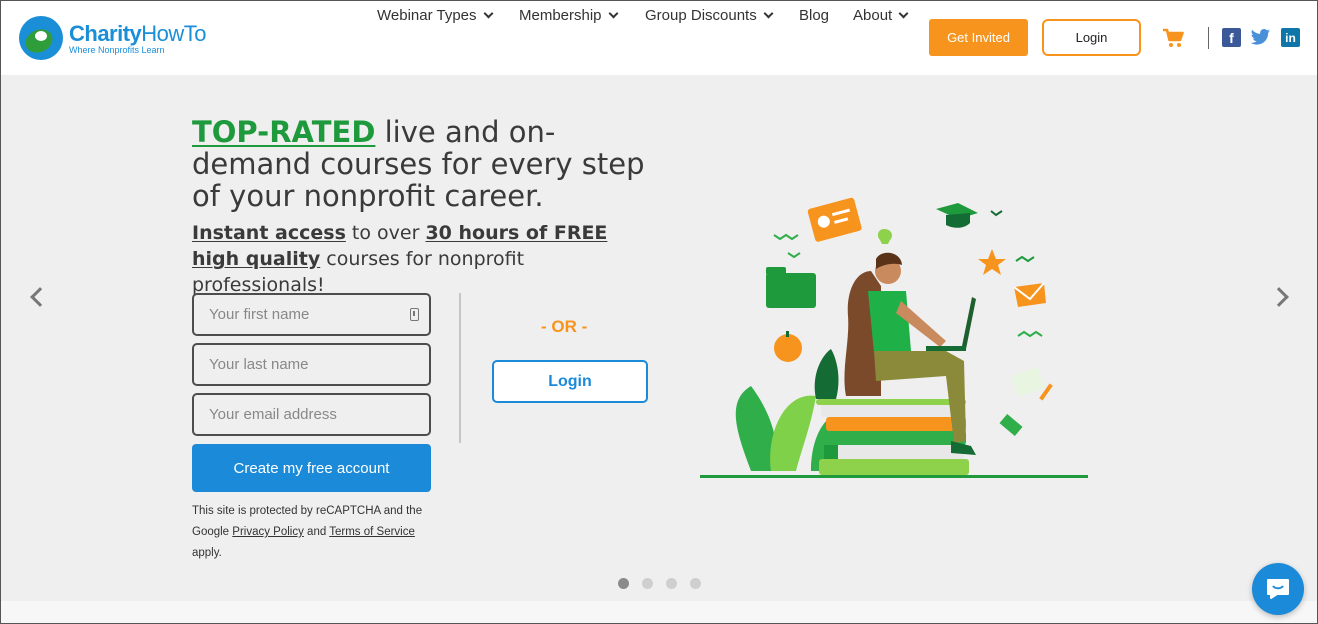 This screenshot has width=1318, height=624. Describe the element at coordinates (1290, 37) in the screenshot. I see `linkedin-icon: in` at that location.